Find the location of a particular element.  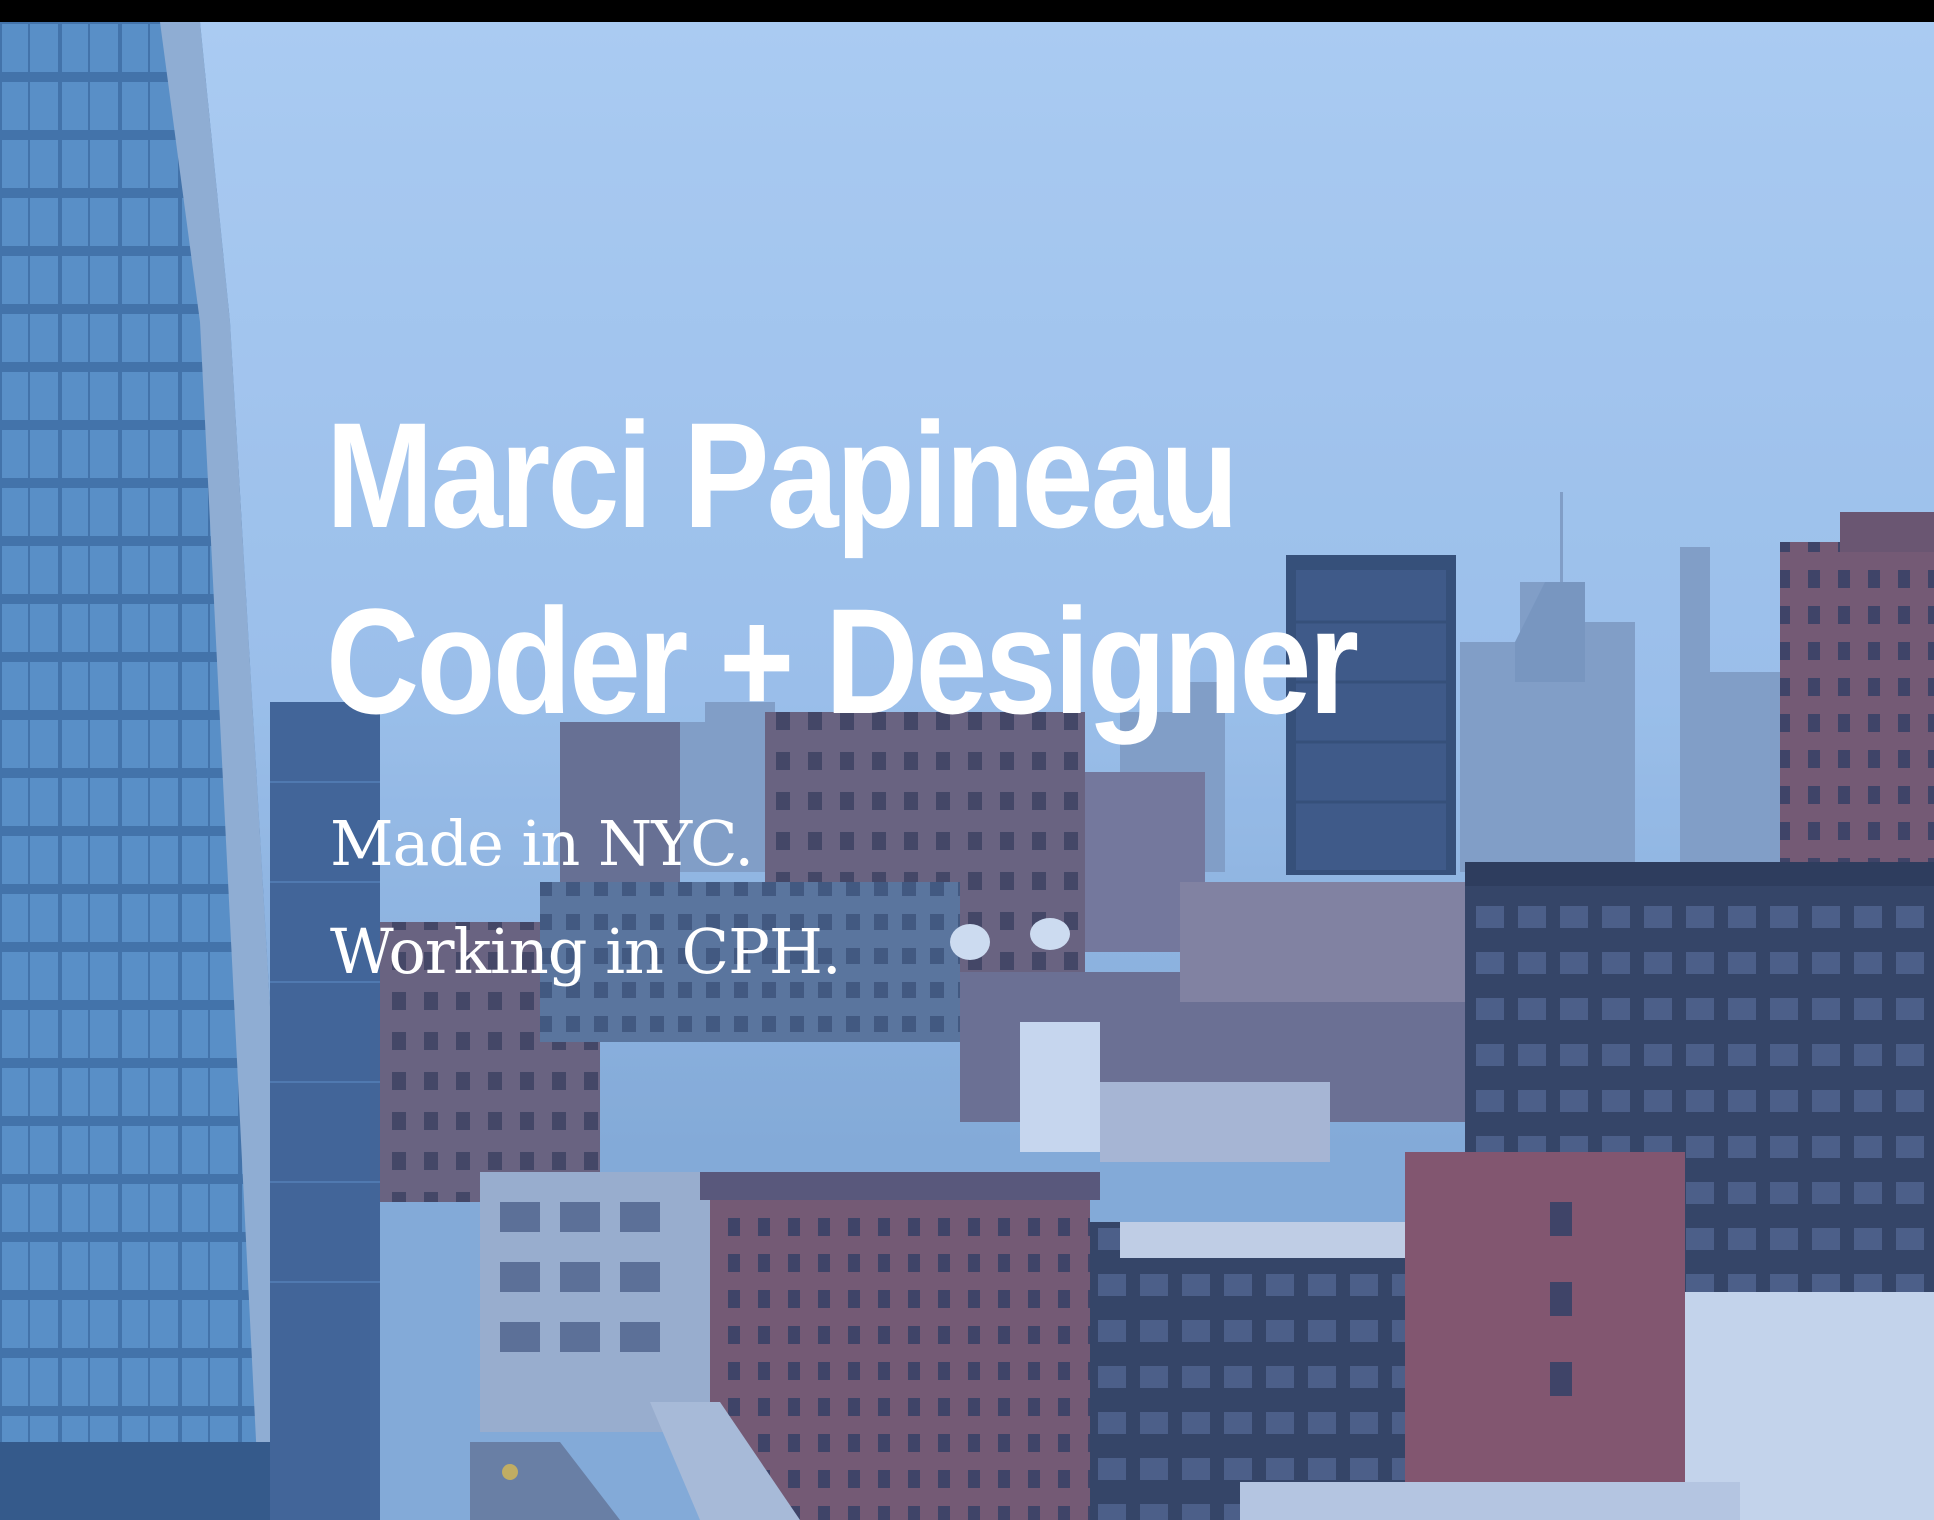

tagline-line-2: Working in CPH. is located at coordinates (586, 951).